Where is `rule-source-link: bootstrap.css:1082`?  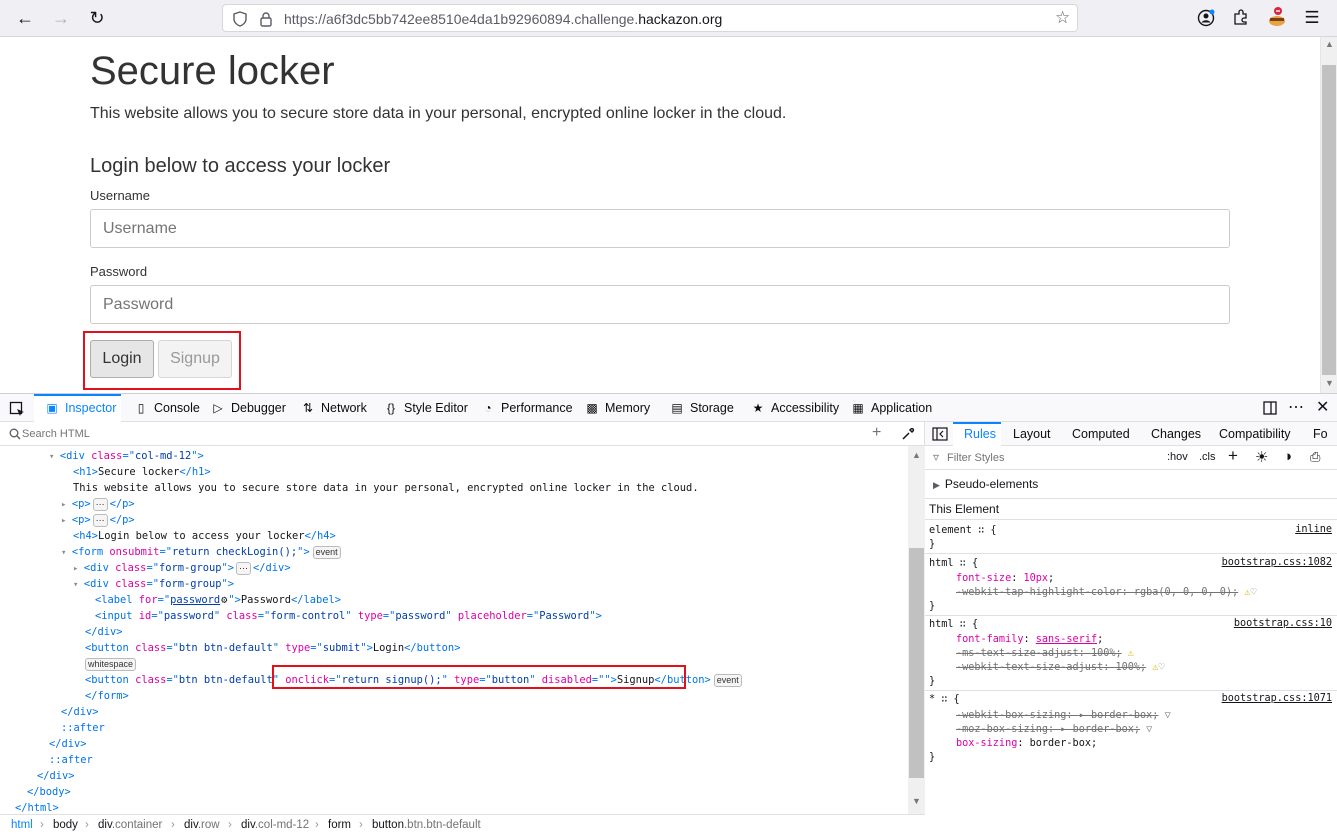 rule-source-link: bootstrap.css:1082 is located at coordinates (1277, 562).